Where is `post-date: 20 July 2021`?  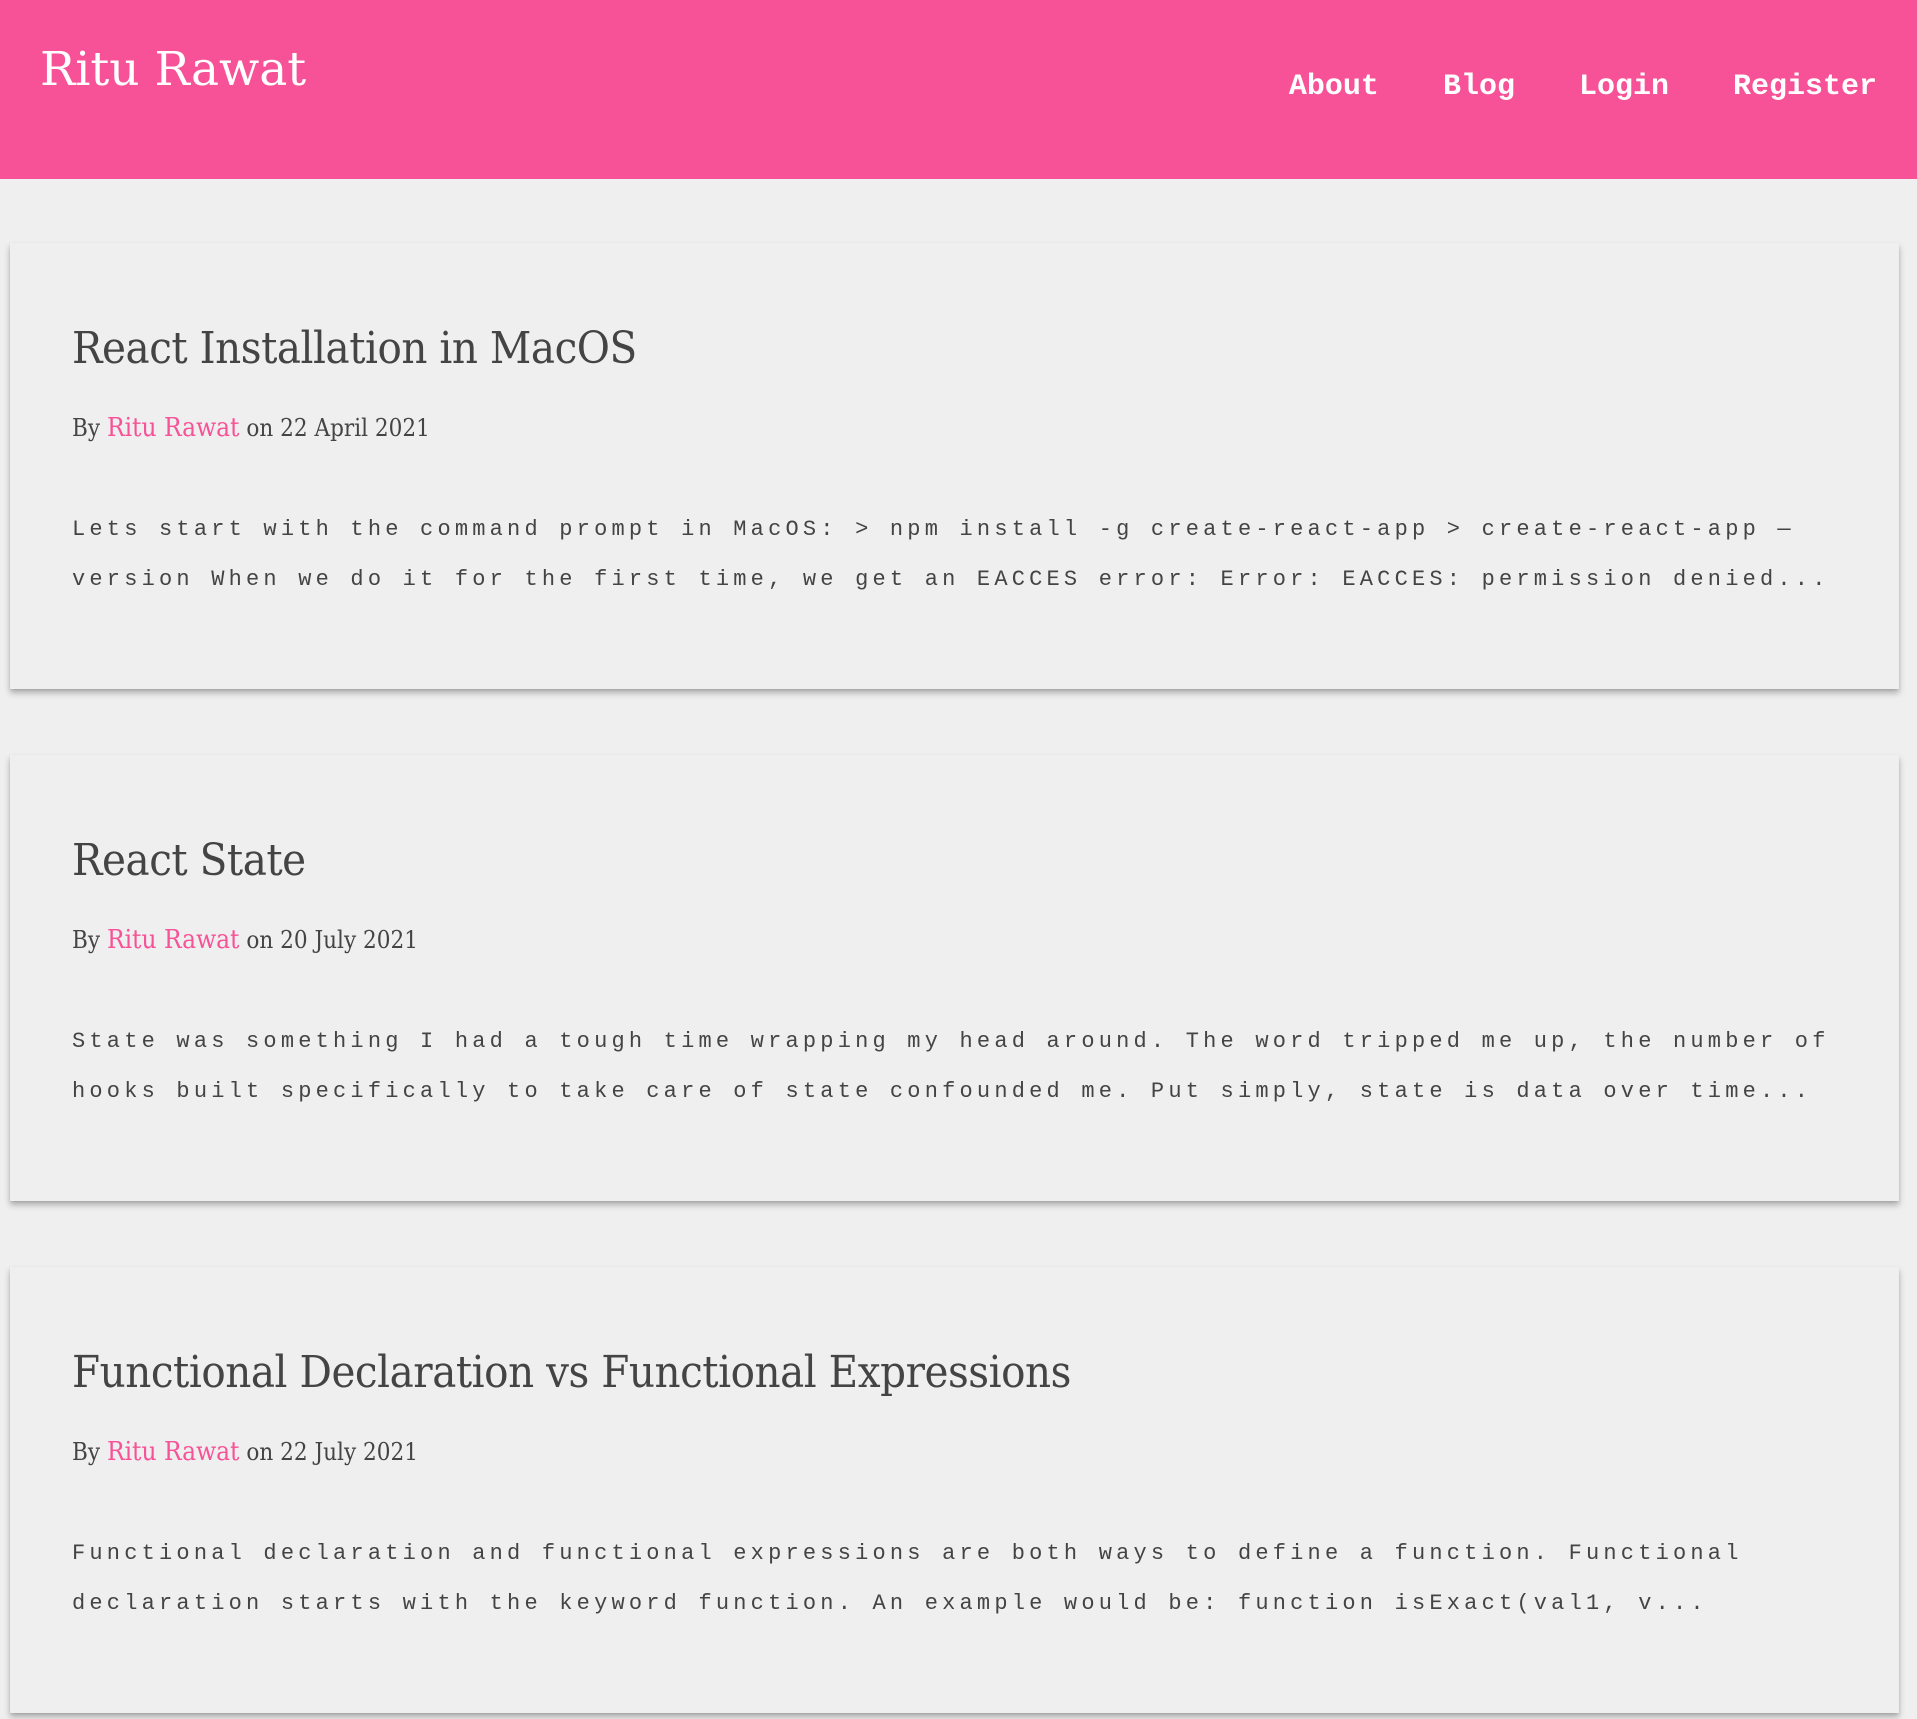 post-date: 20 July 2021 is located at coordinates (349, 940).